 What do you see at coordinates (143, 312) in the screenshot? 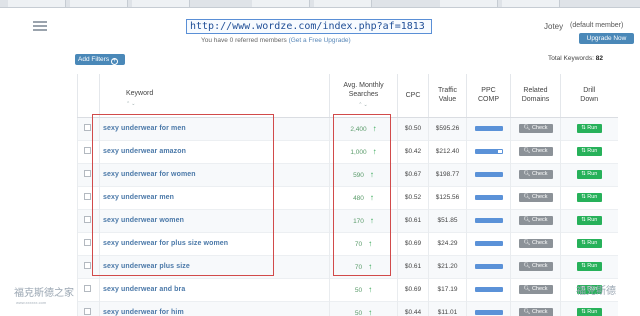
I see `keyword-link: sexy underwear for him` at bounding box center [143, 312].